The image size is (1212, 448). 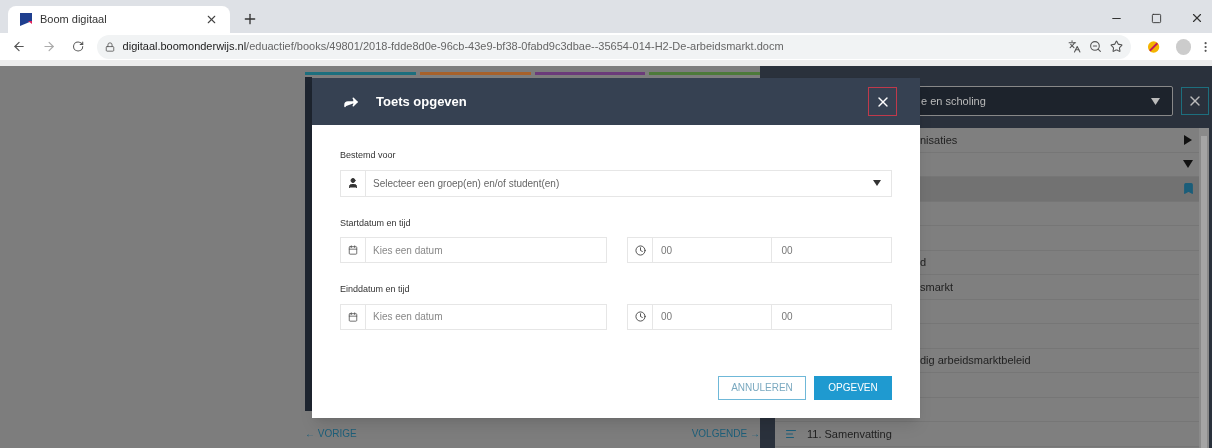 What do you see at coordinates (368, 155) in the screenshot?
I see `field-label: Bestemd voor` at bounding box center [368, 155].